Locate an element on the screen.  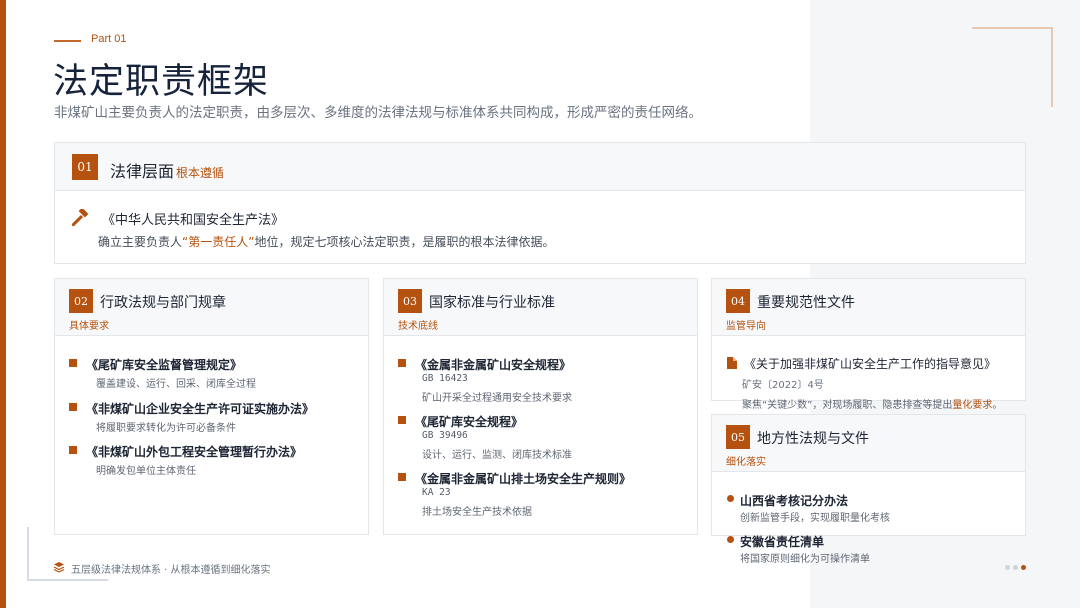
regulation-name: 《尾矿库安全监督管理规定》 is located at coordinates (164, 365).